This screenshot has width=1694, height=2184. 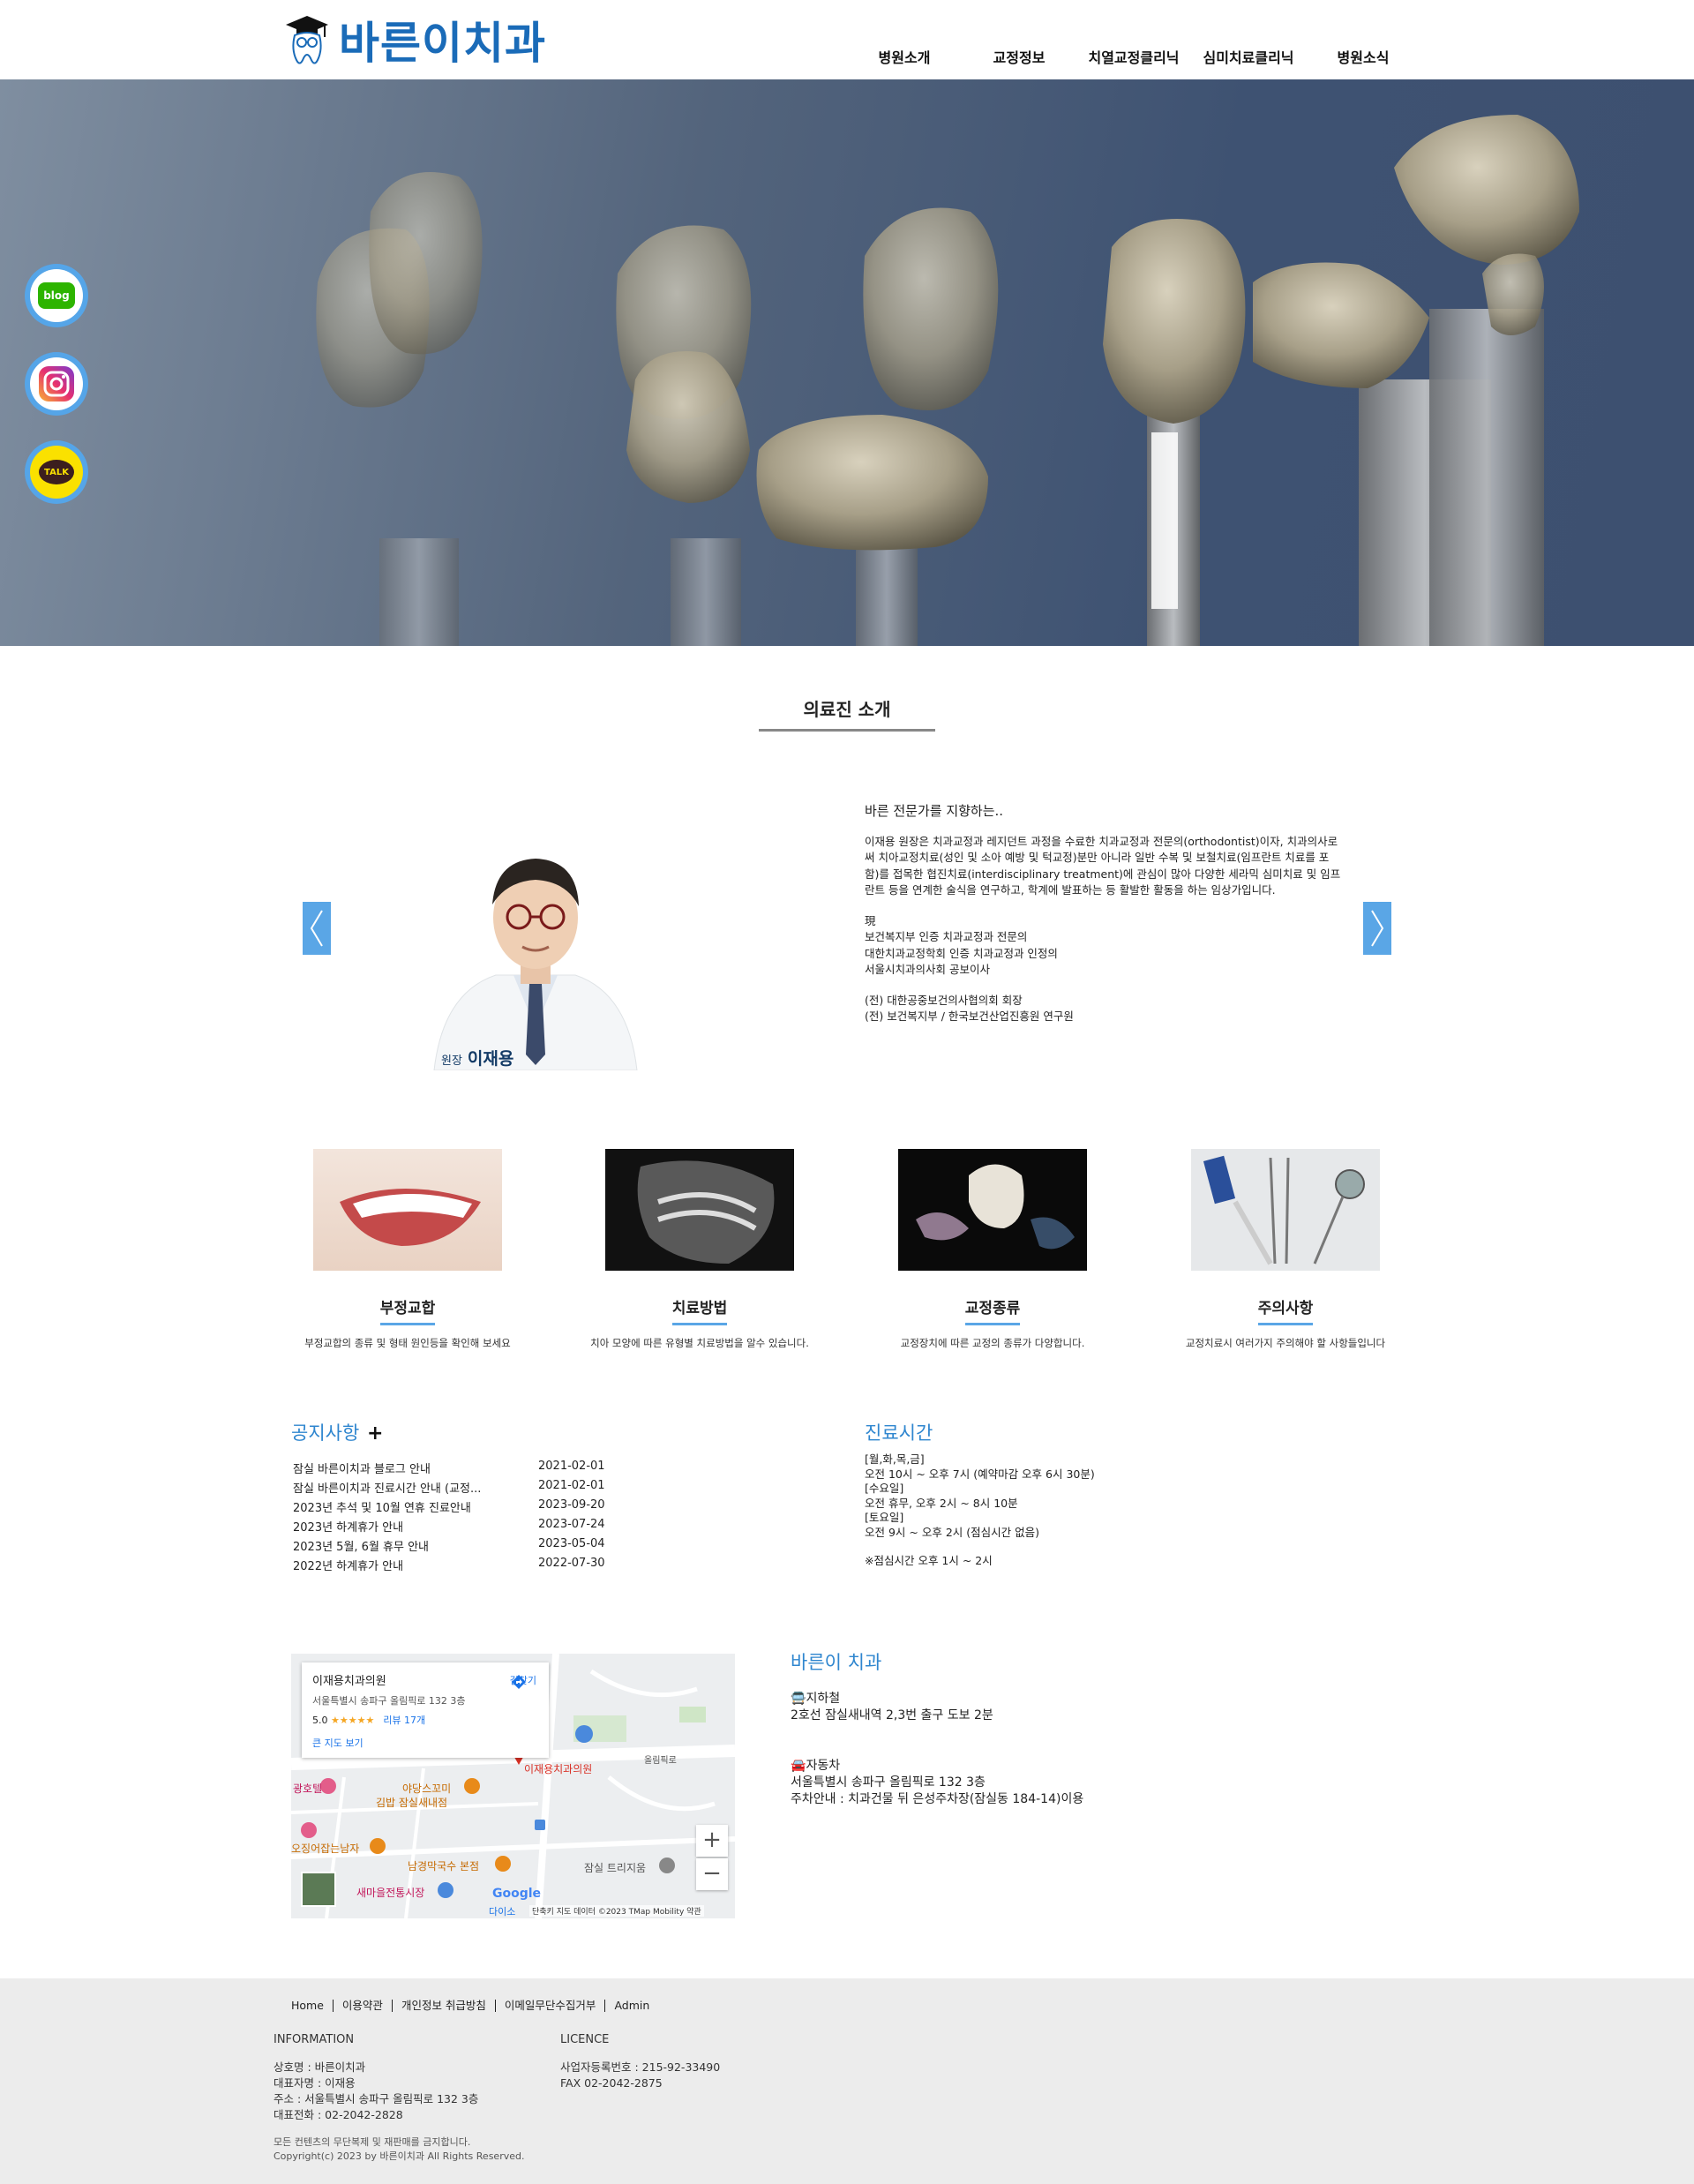 I want to click on list-item: 2023년 5월, 6월 휴무 안내 2023-05-04, so click(x=456, y=1547).